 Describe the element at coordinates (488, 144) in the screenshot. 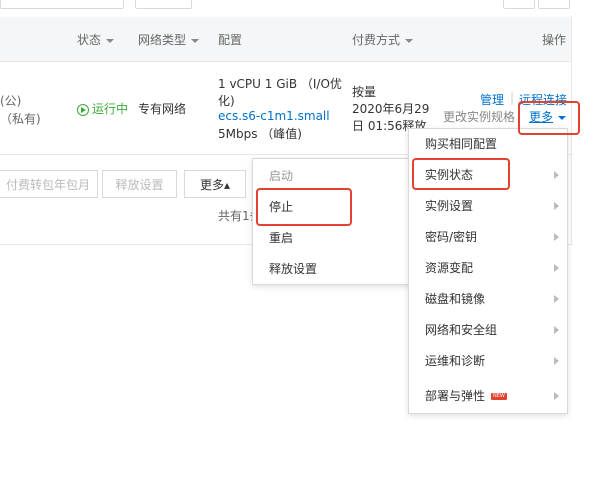

I see `menu-item-buy-same-config: 购买相同配置` at that location.